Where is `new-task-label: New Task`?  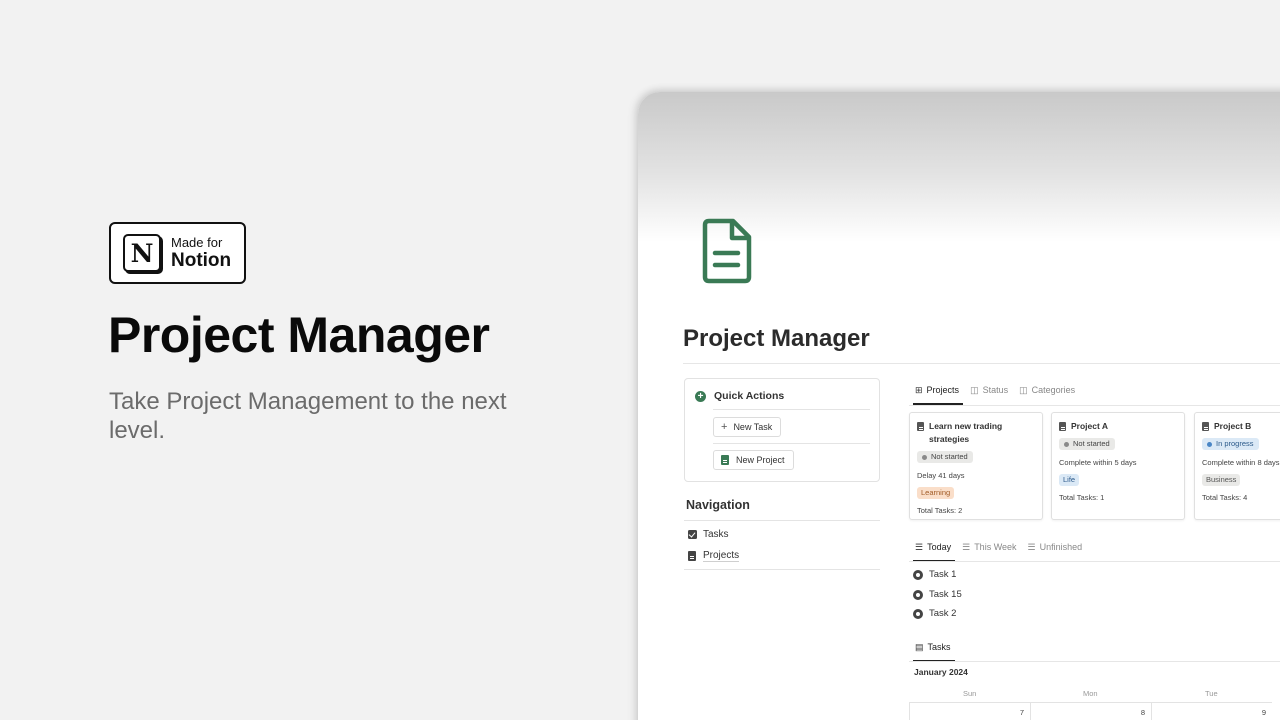
new-task-label: New Task is located at coordinates (753, 427).